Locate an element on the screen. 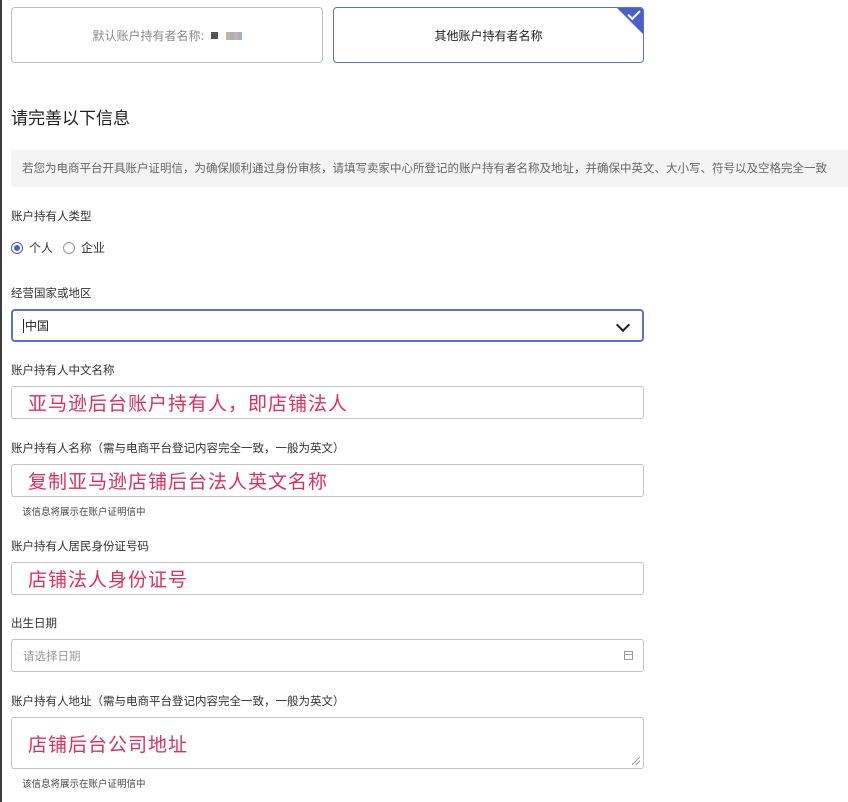 This screenshot has width=848, height=802. radio-individual-label: 个人 is located at coordinates (41, 247).